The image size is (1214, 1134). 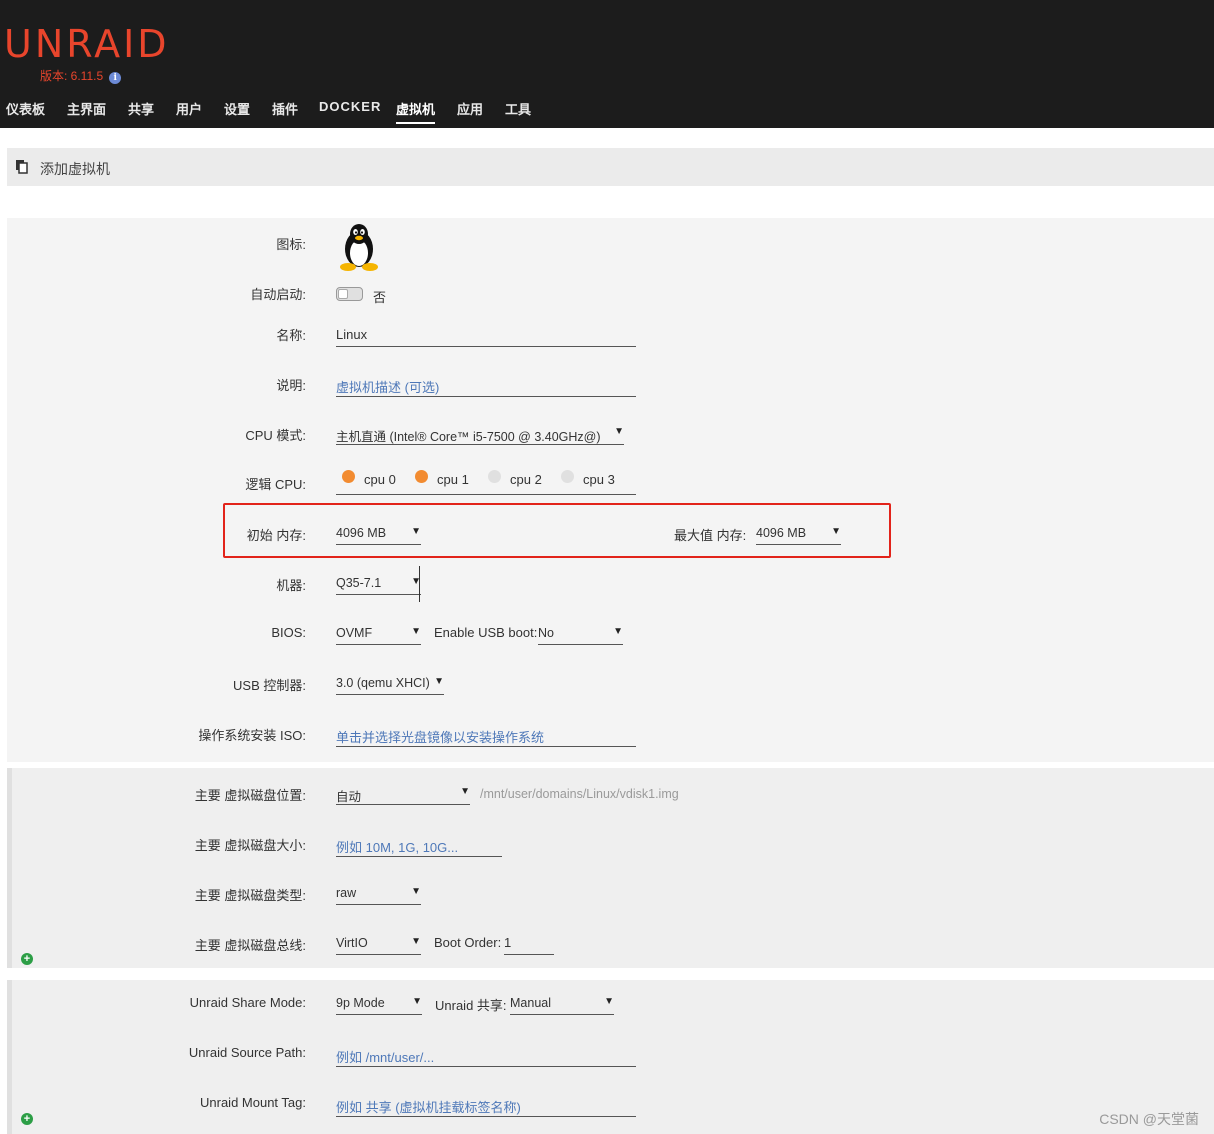 What do you see at coordinates (247, 1052) in the screenshot?
I see `source-path-label: Unraid Source Path:` at bounding box center [247, 1052].